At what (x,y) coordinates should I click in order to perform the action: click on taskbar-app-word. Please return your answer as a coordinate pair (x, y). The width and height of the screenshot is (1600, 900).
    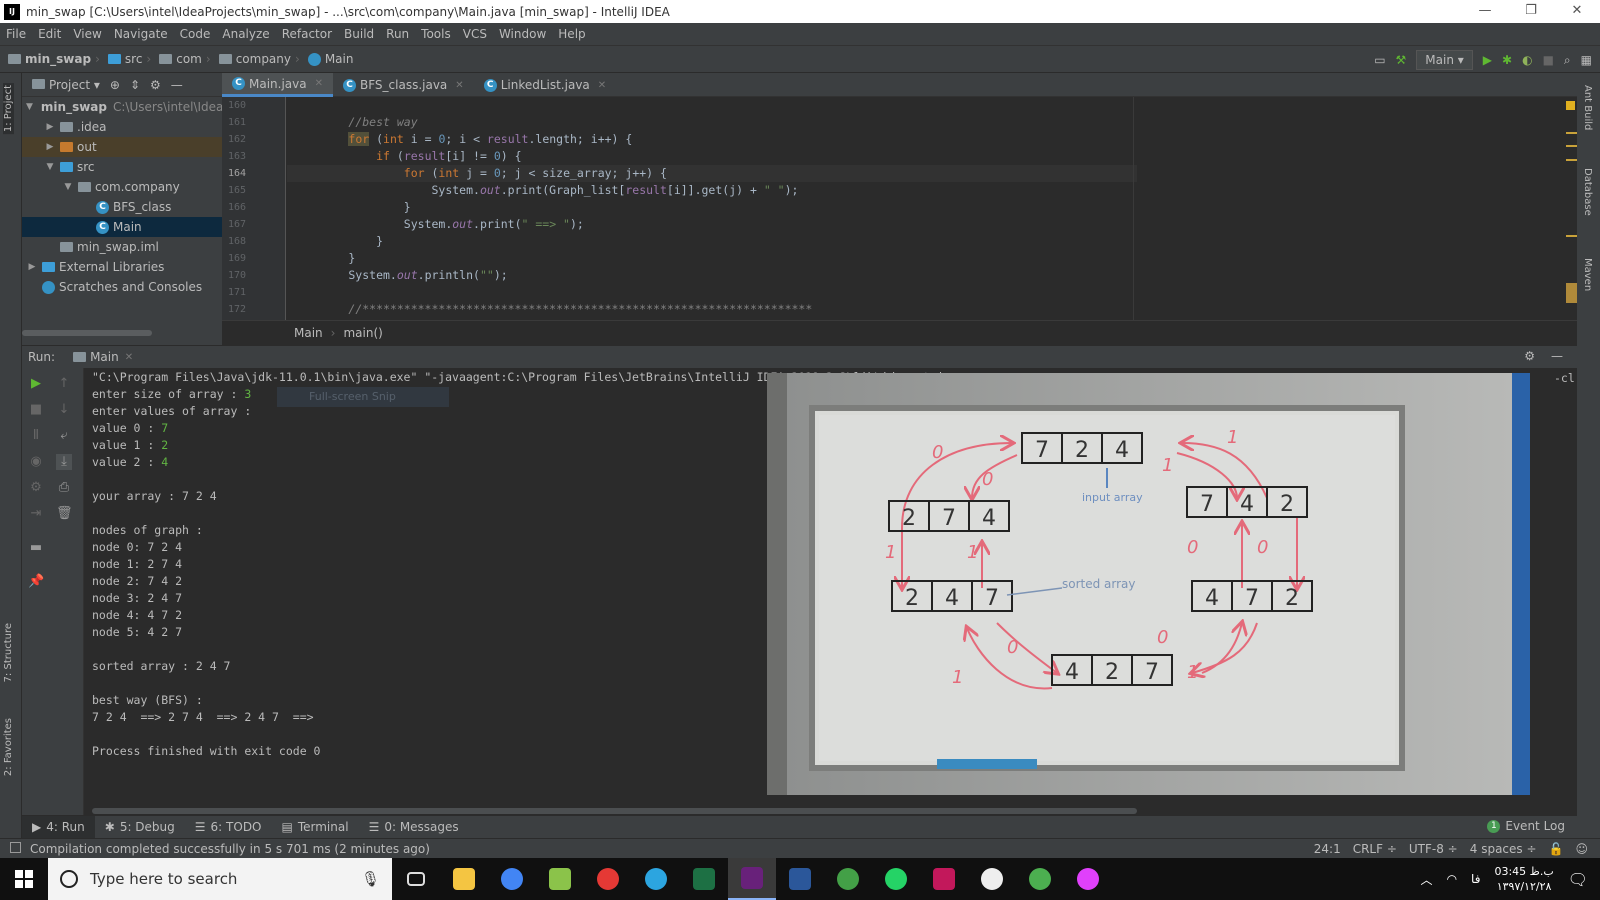
    Looking at the image, I should click on (800, 879).